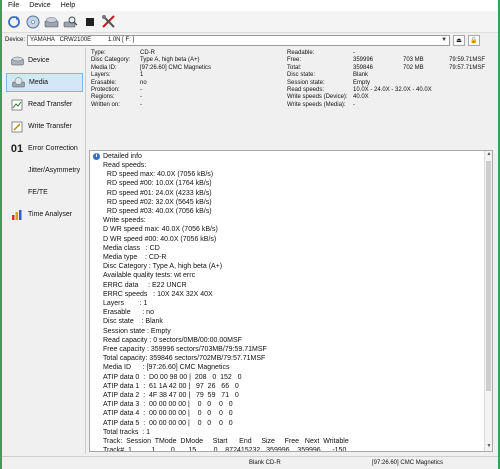 The image size is (500, 469). What do you see at coordinates (39, 60) in the screenshot?
I see `sidebar-item-label: Device` at bounding box center [39, 60].